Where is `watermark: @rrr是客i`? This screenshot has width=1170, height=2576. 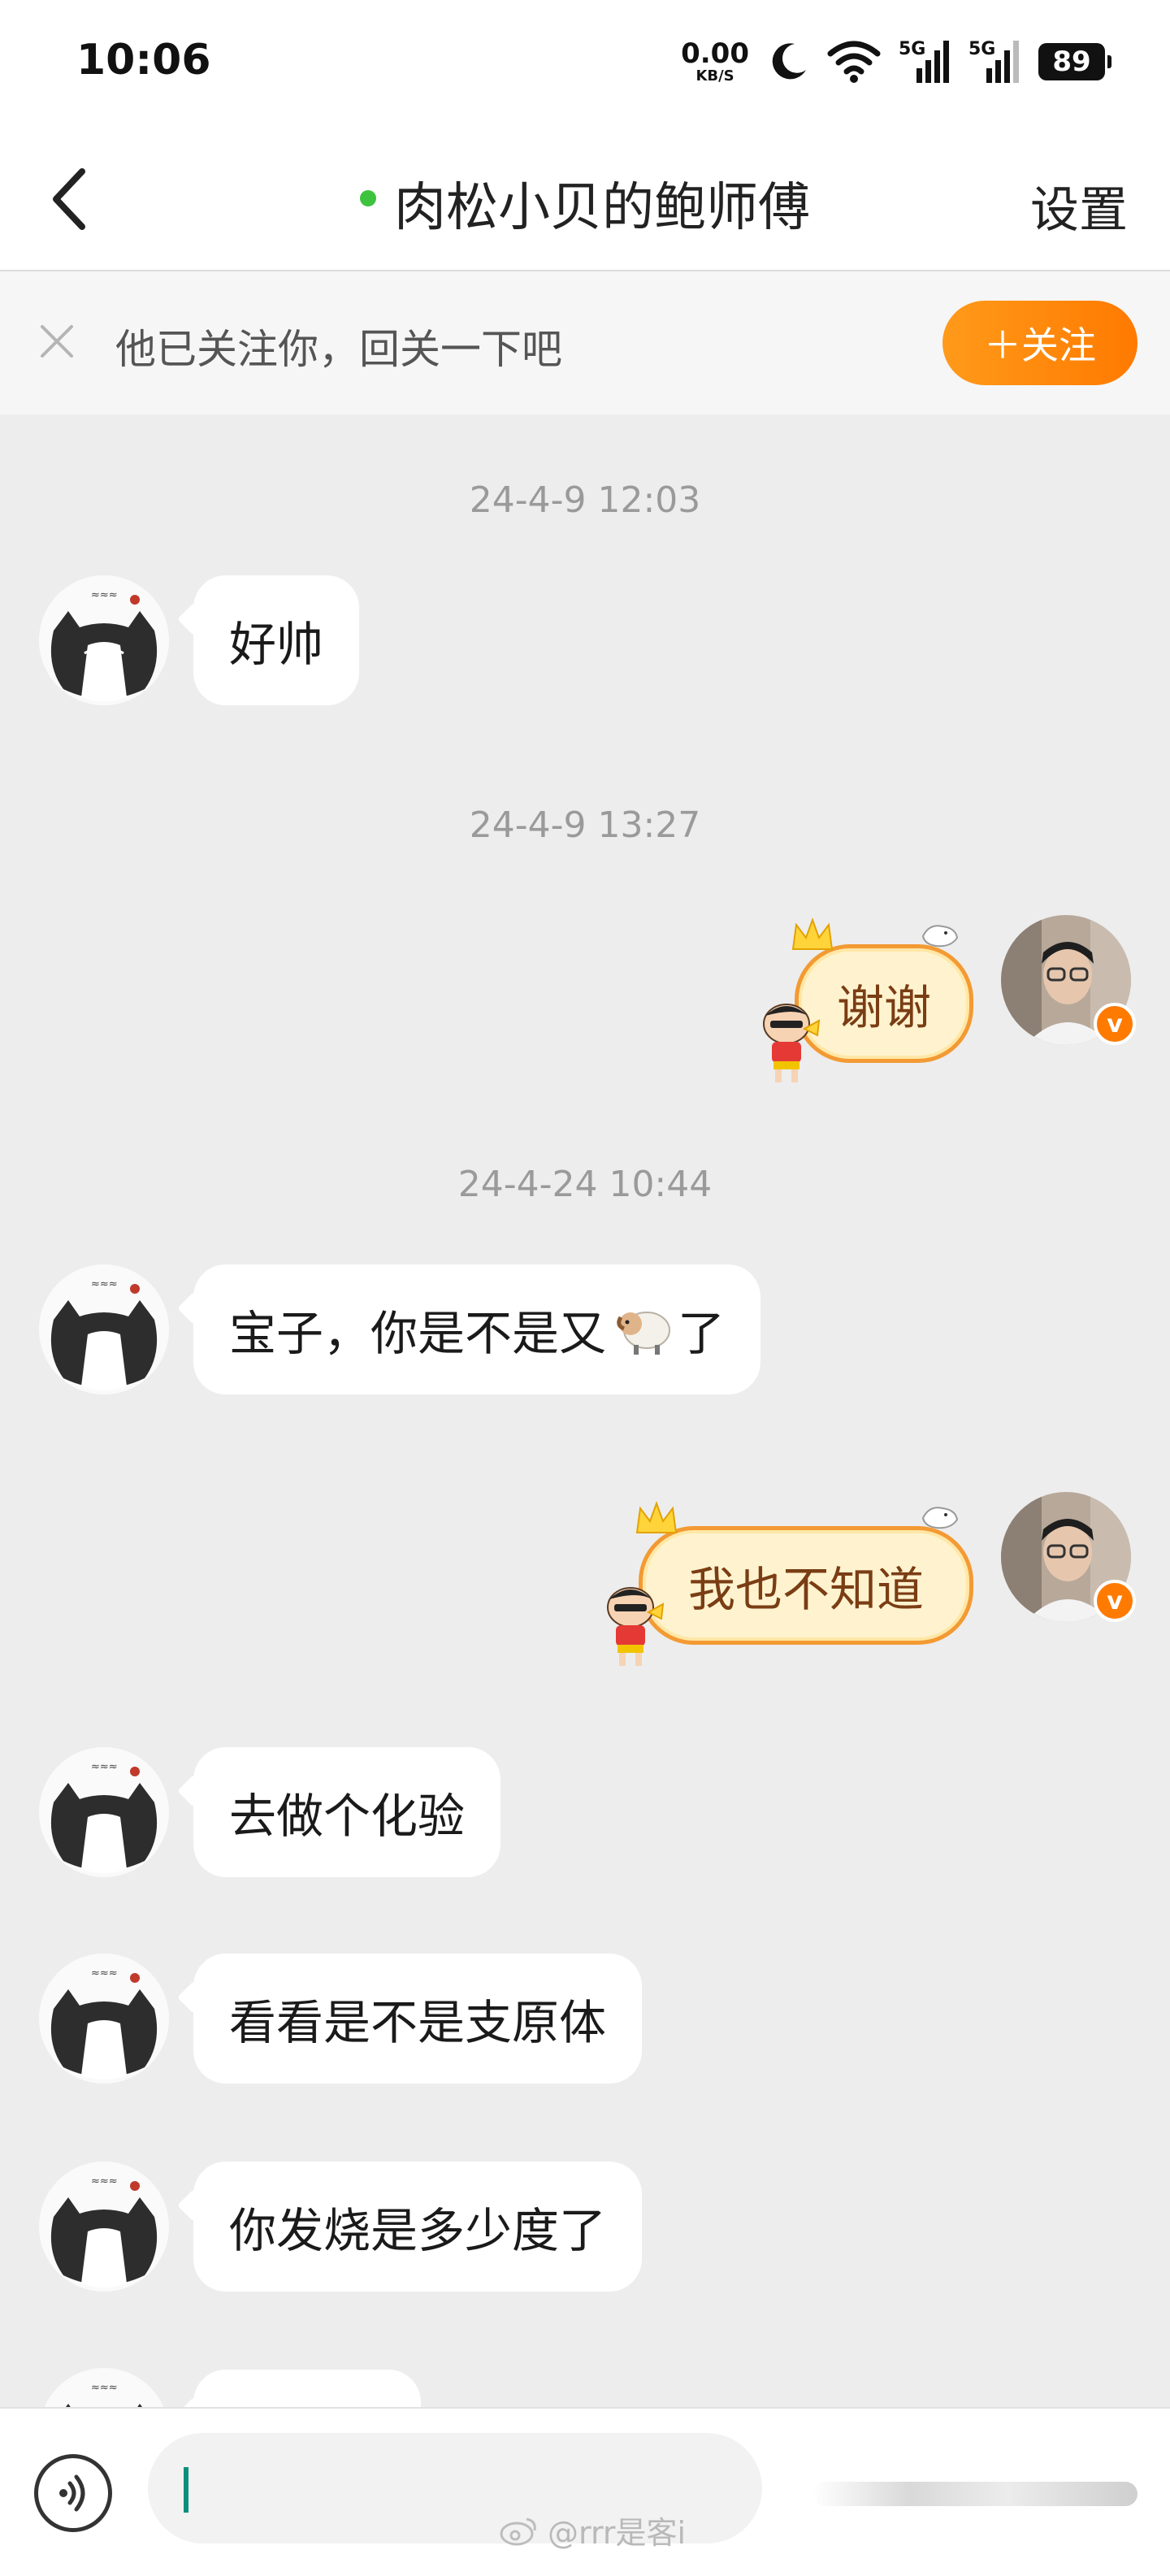 watermark: @rrr是客i is located at coordinates (592, 2530).